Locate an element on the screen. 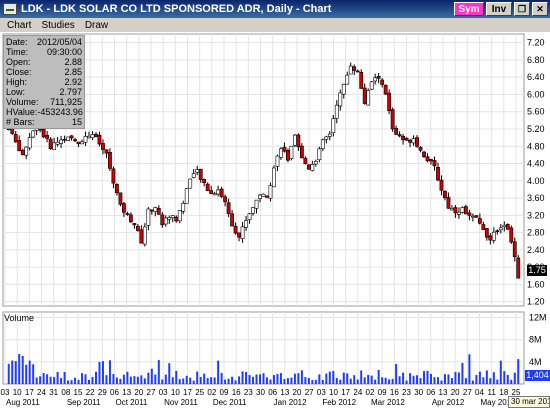  inv-button: Inv is located at coordinates (499, 9).